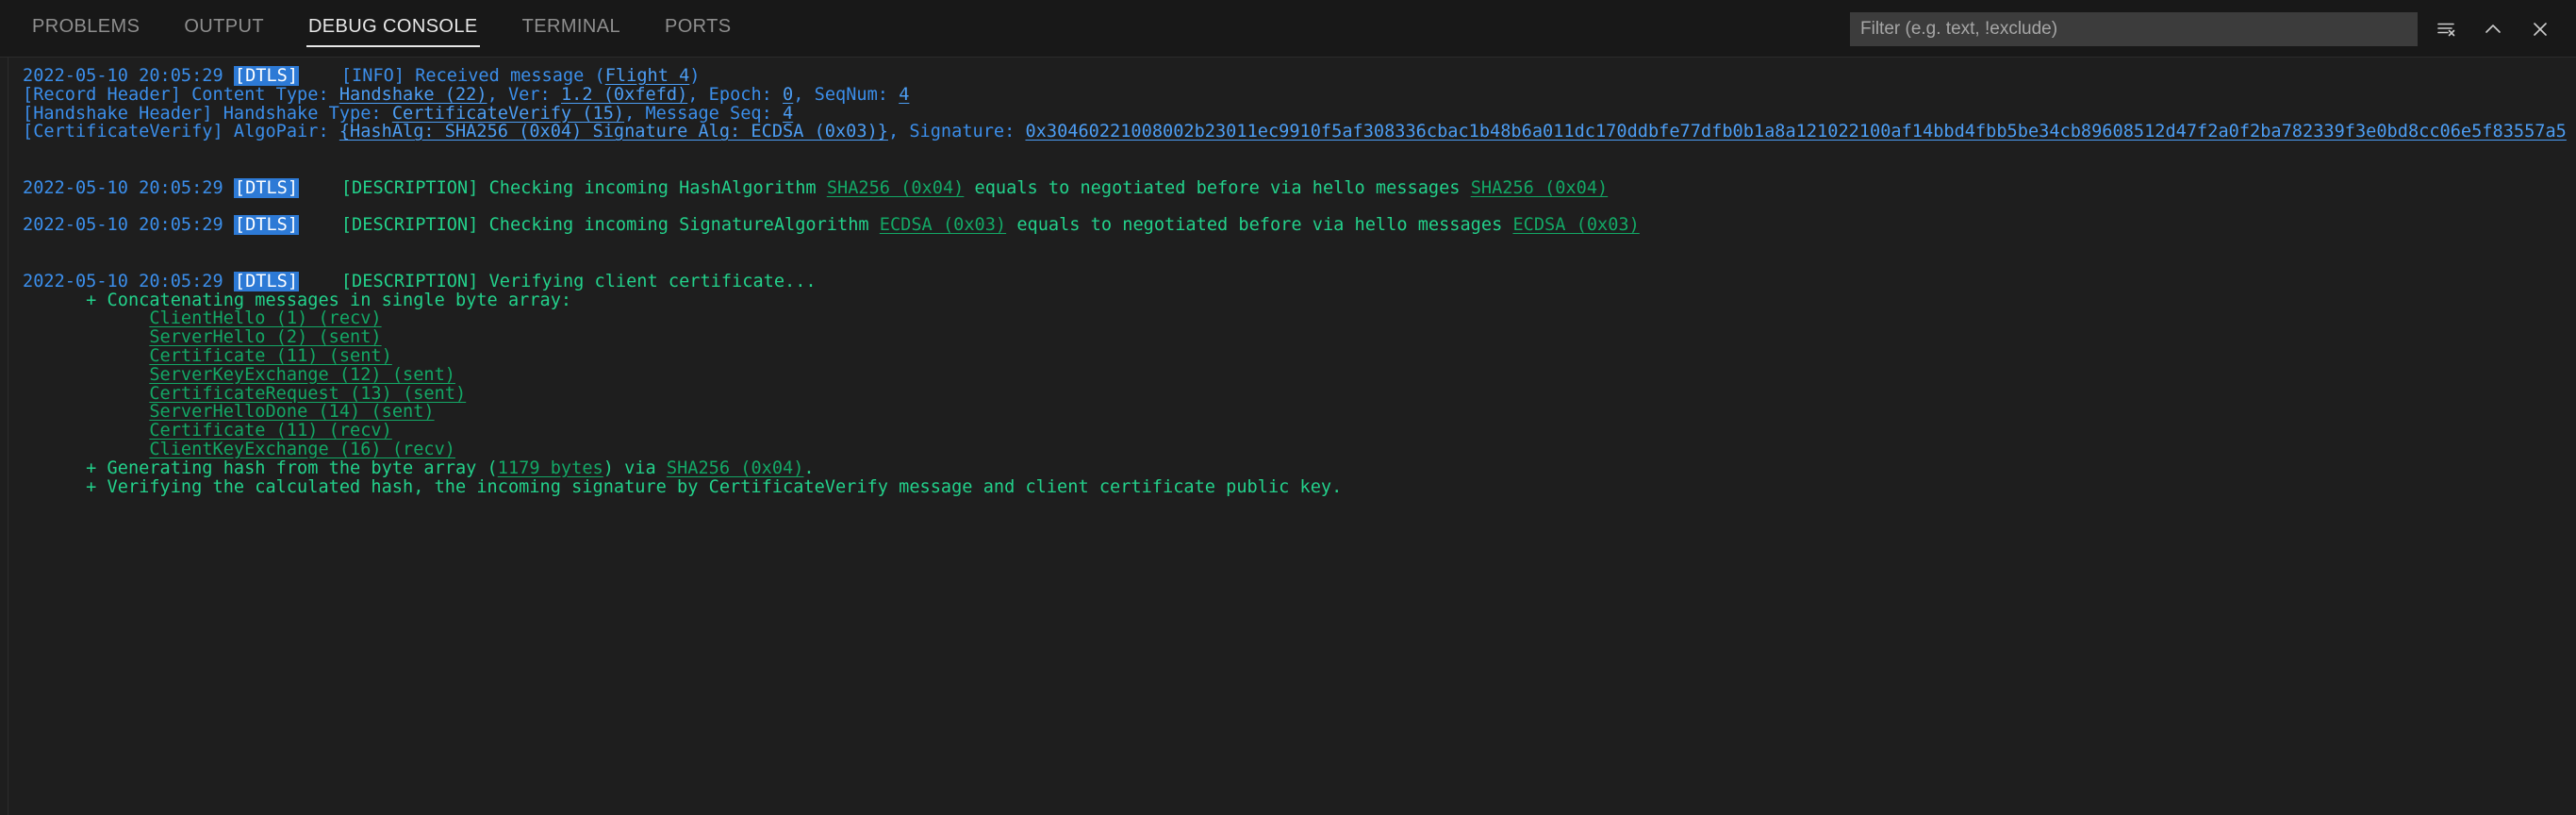 This screenshot has width=2576, height=815. I want to click on tab-label: PROBLEMS, so click(86, 26).